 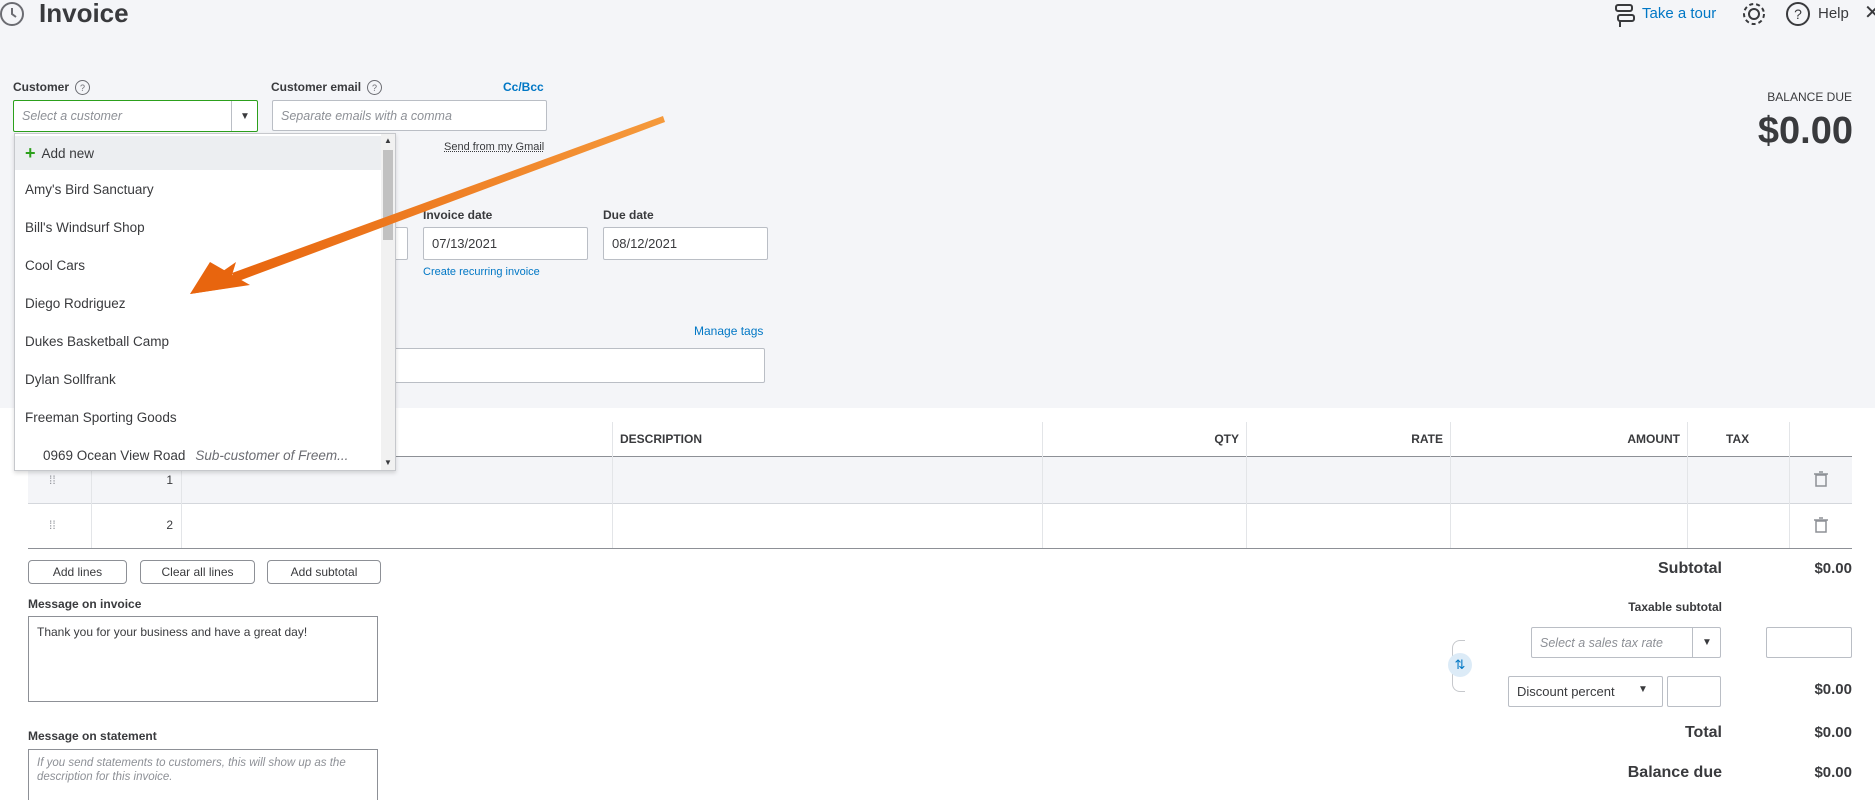 I want to click on customer-help-icon: ?, so click(x=82, y=87).